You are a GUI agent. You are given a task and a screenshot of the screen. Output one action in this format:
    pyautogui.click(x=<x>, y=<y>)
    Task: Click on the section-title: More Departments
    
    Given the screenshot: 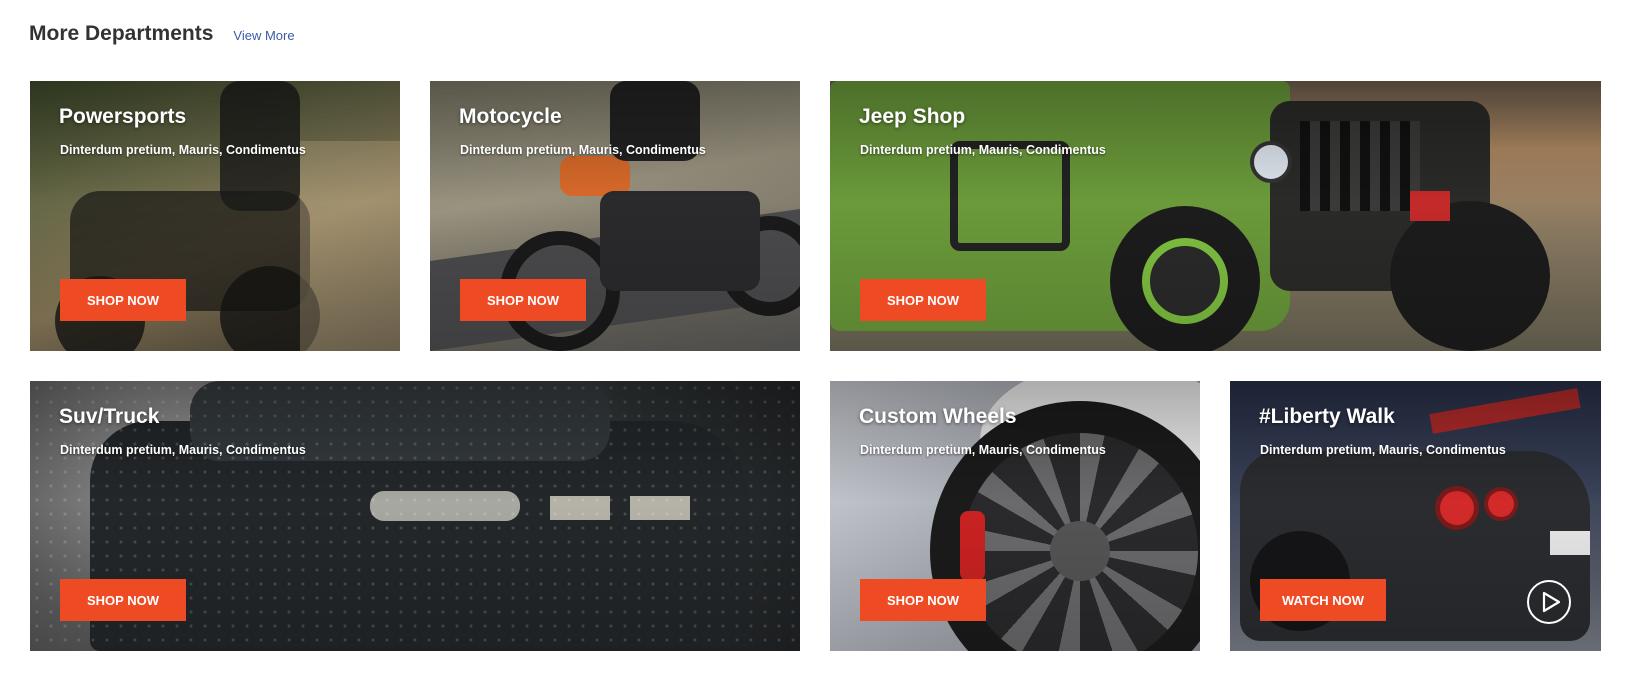 What is the action you would take?
    pyautogui.click(x=121, y=33)
    